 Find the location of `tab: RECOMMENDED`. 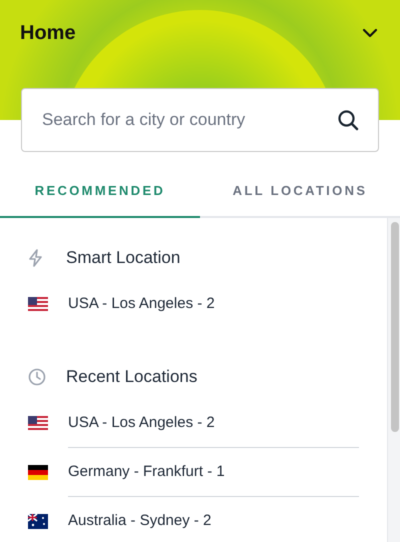

tab: RECOMMENDED is located at coordinates (100, 192).